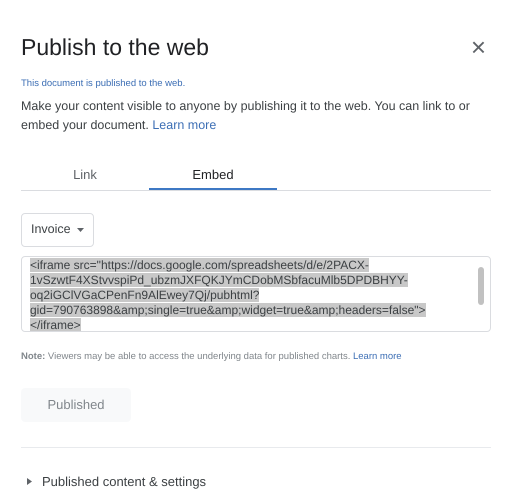 This screenshot has height=496, width=512. Describe the element at coordinates (85, 176) in the screenshot. I see `tab: Link` at that location.